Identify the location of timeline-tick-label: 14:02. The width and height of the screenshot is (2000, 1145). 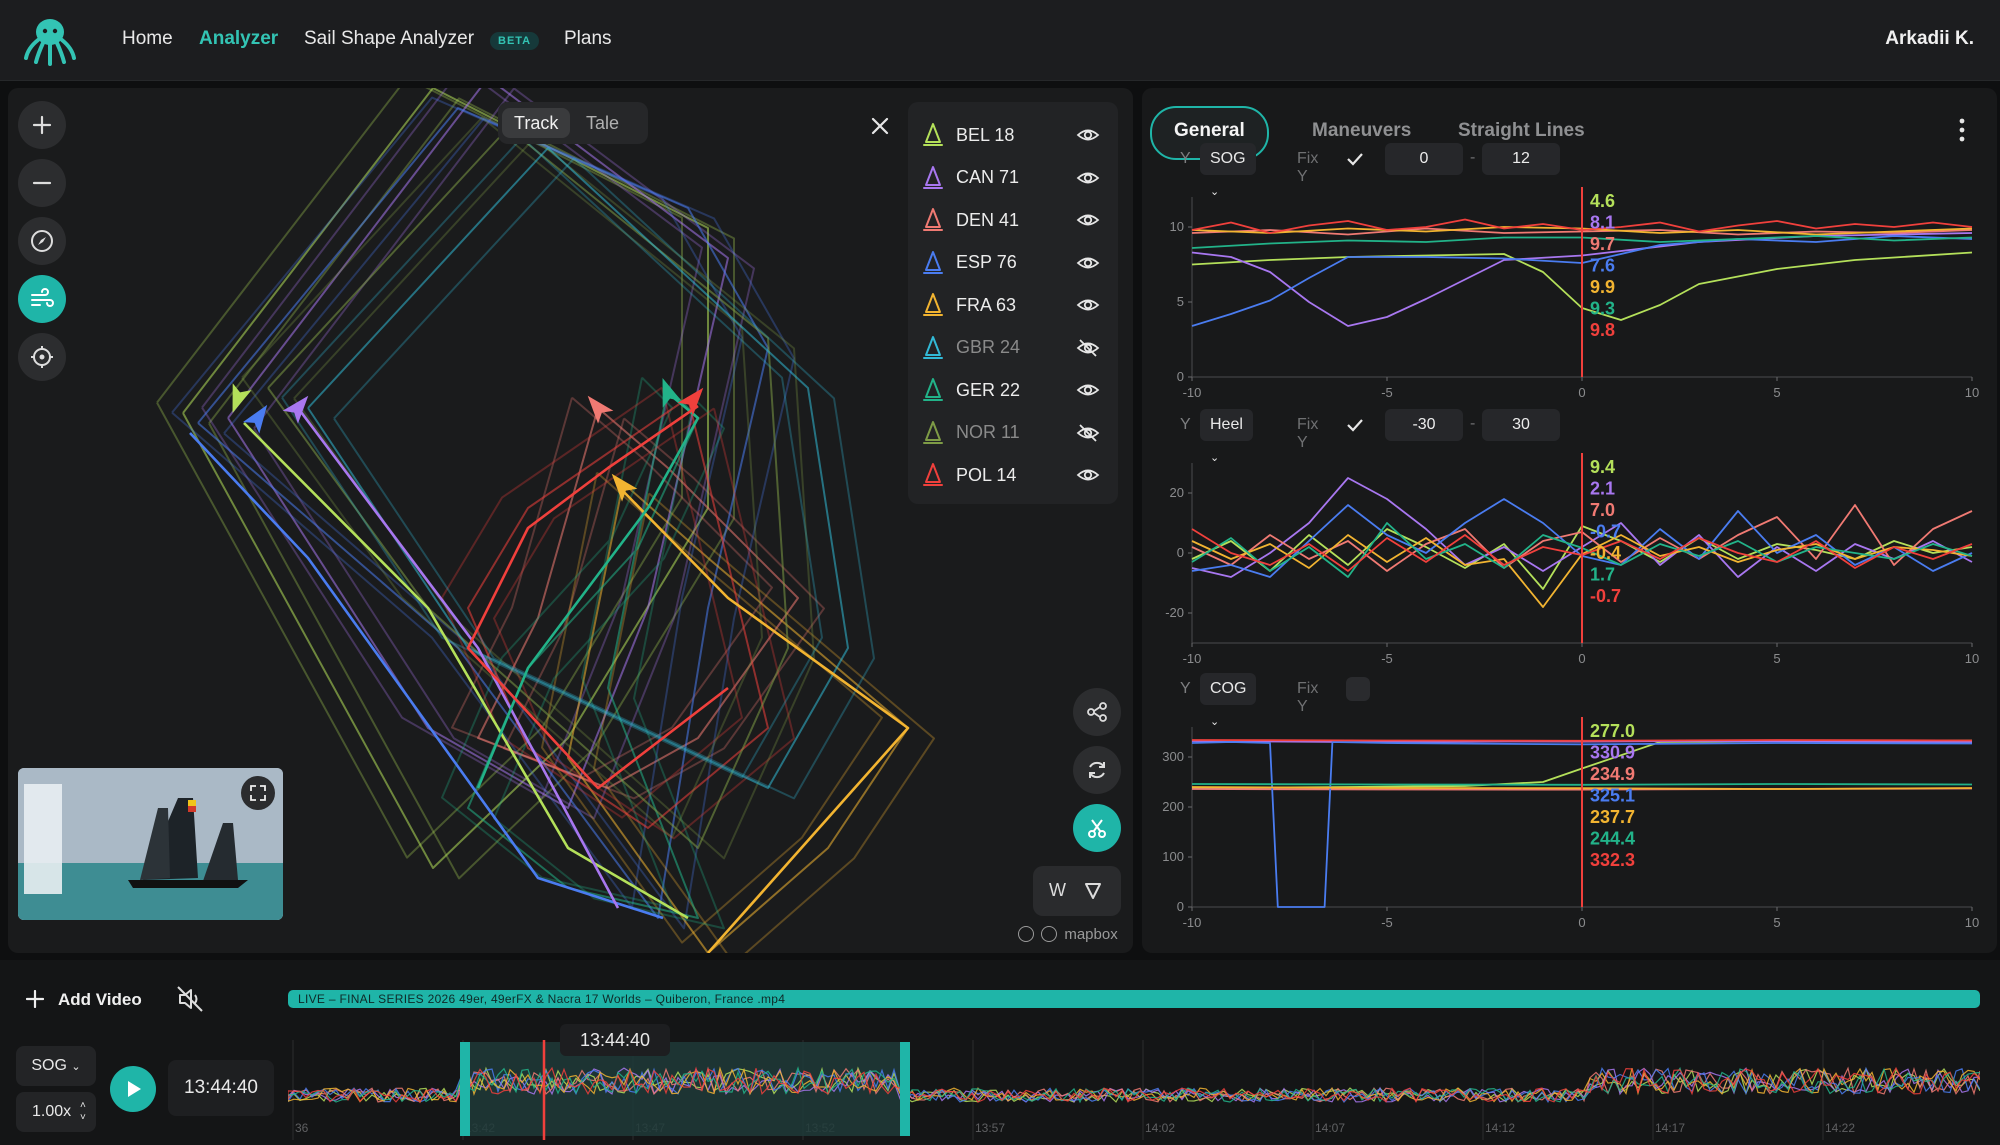
(1160, 1128).